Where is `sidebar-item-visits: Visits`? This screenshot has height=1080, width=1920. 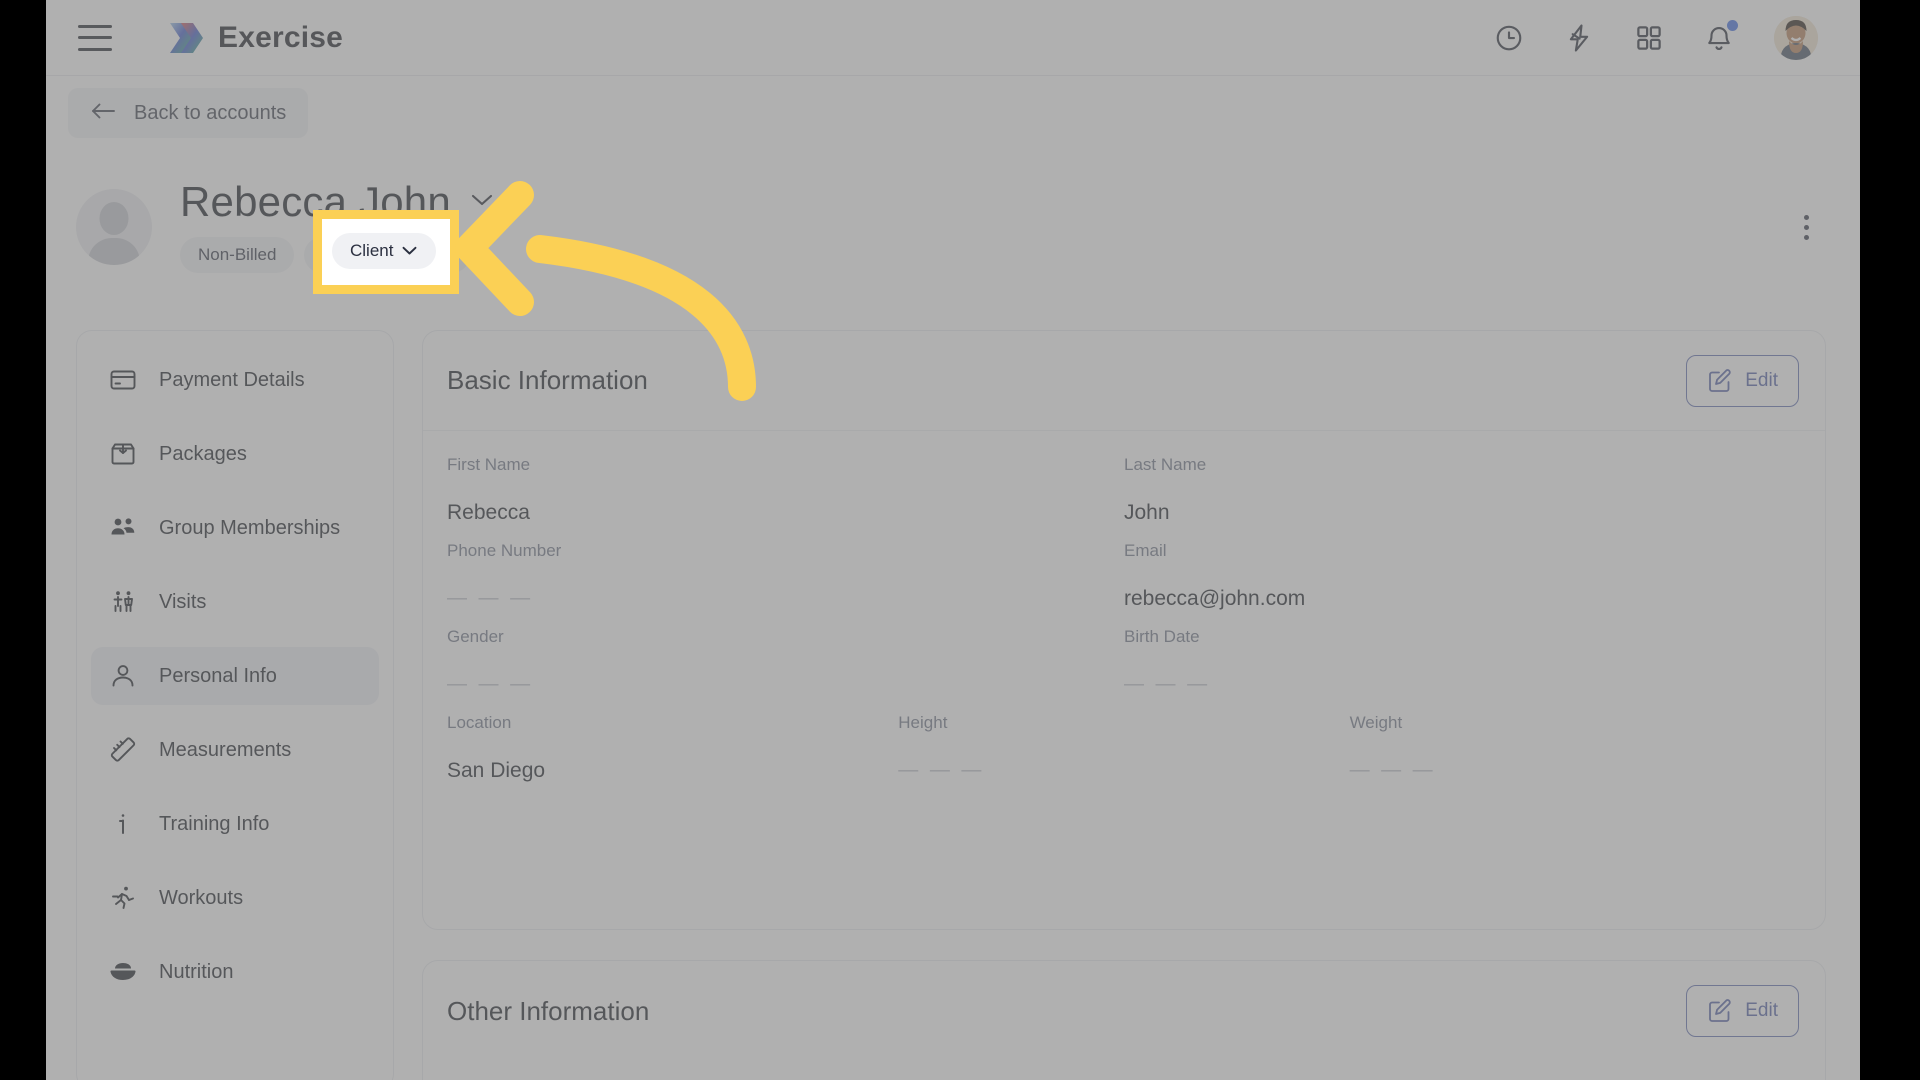
sidebar-item-visits: Visits is located at coordinates (235, 602).